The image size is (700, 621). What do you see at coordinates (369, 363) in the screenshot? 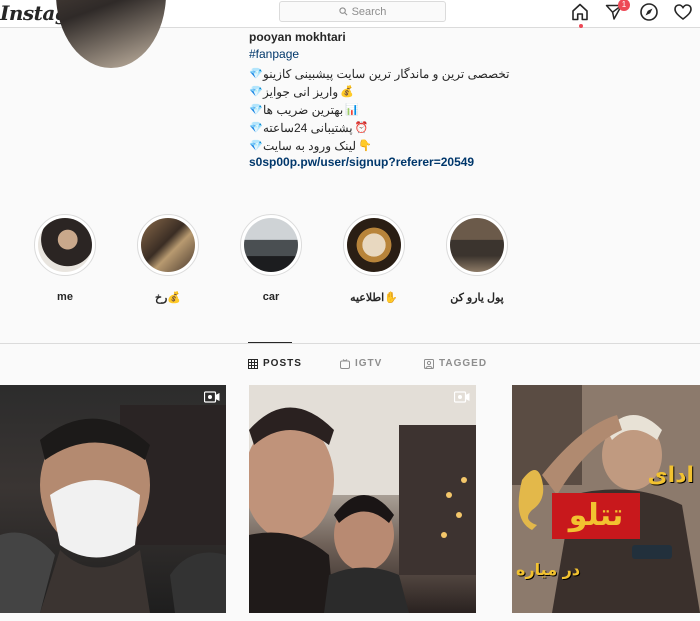
I see `tab-label: IGTV` at bounding box center [369, 363].